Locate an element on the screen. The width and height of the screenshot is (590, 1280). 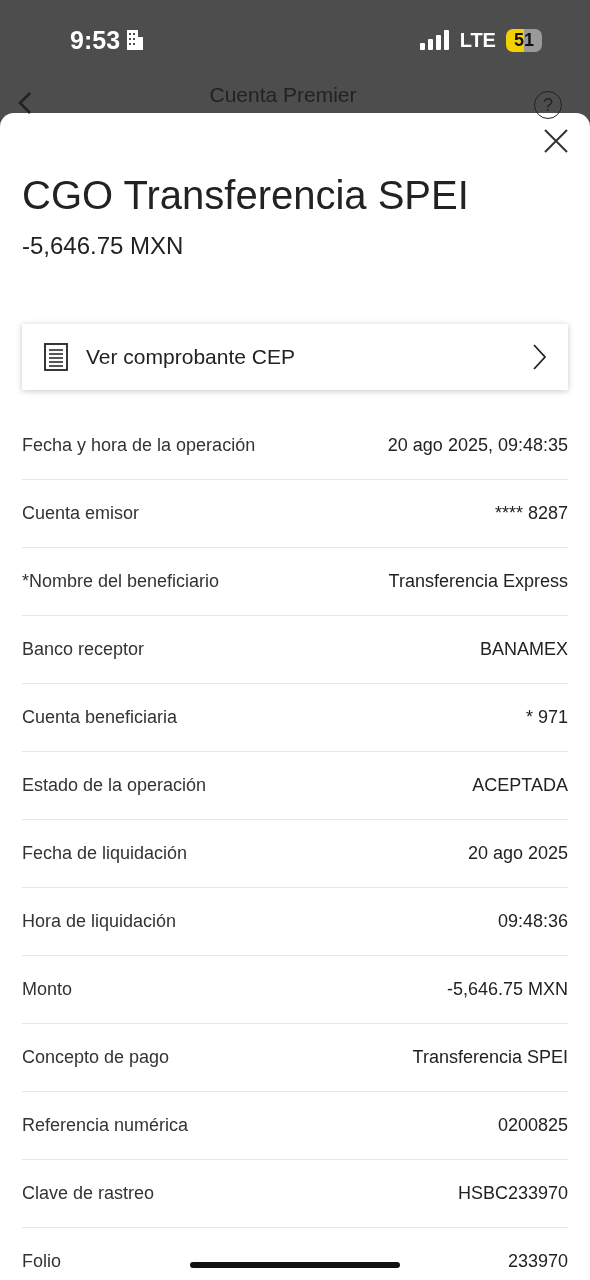
detail-value: 20 ago 2025 is located at coordinates (517, 853).